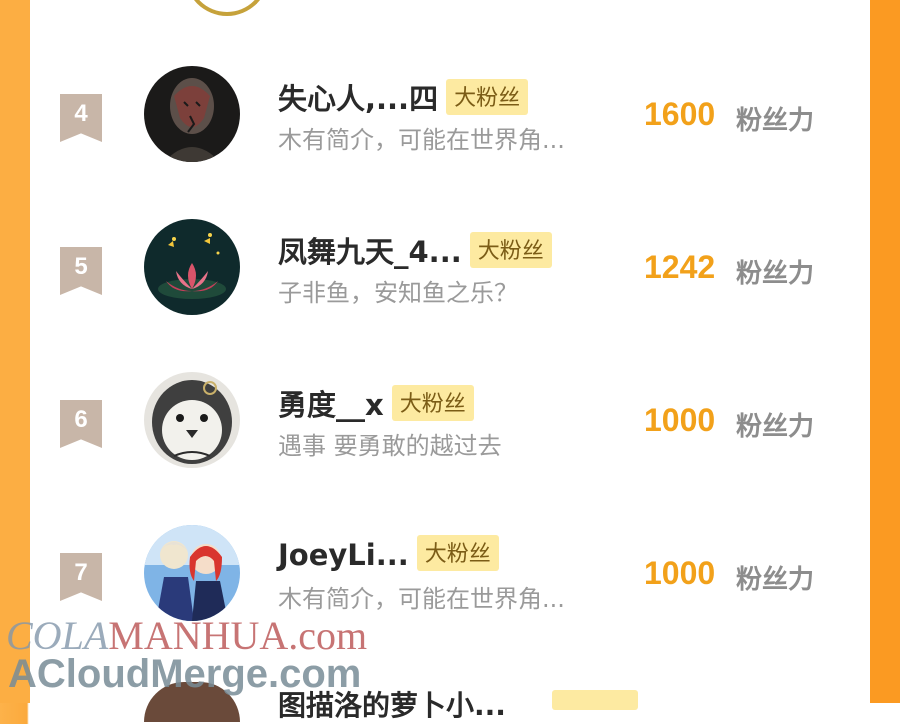 The width and height of the screenshot is (900, 724). I want to click on left-border, so click(15, 351).